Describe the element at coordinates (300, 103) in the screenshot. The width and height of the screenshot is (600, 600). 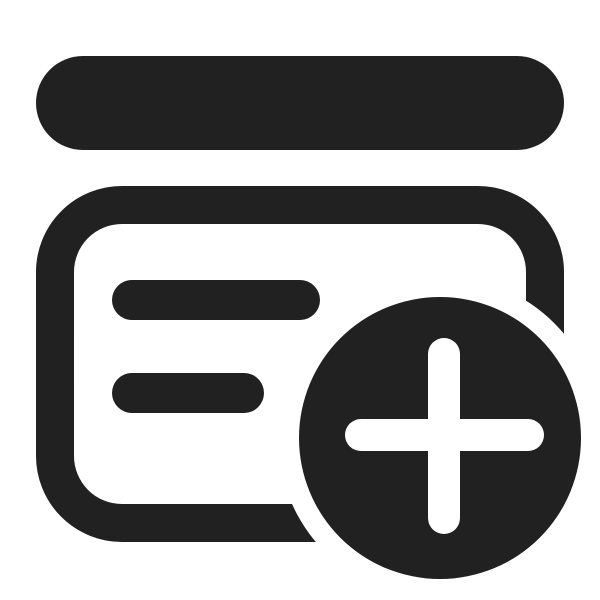
I see `top-bar-shape` at that location.